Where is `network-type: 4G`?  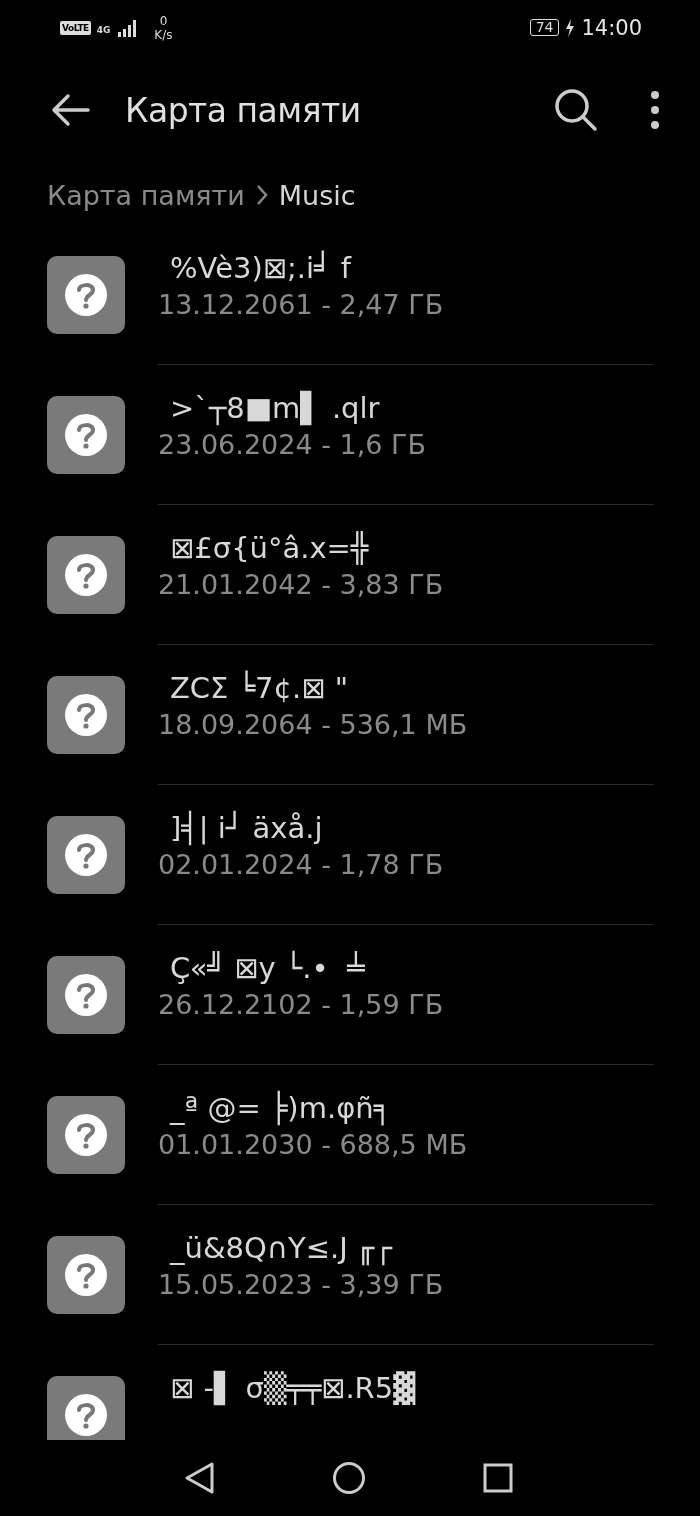
network-type: 4G is located at coordinates (103, 30).